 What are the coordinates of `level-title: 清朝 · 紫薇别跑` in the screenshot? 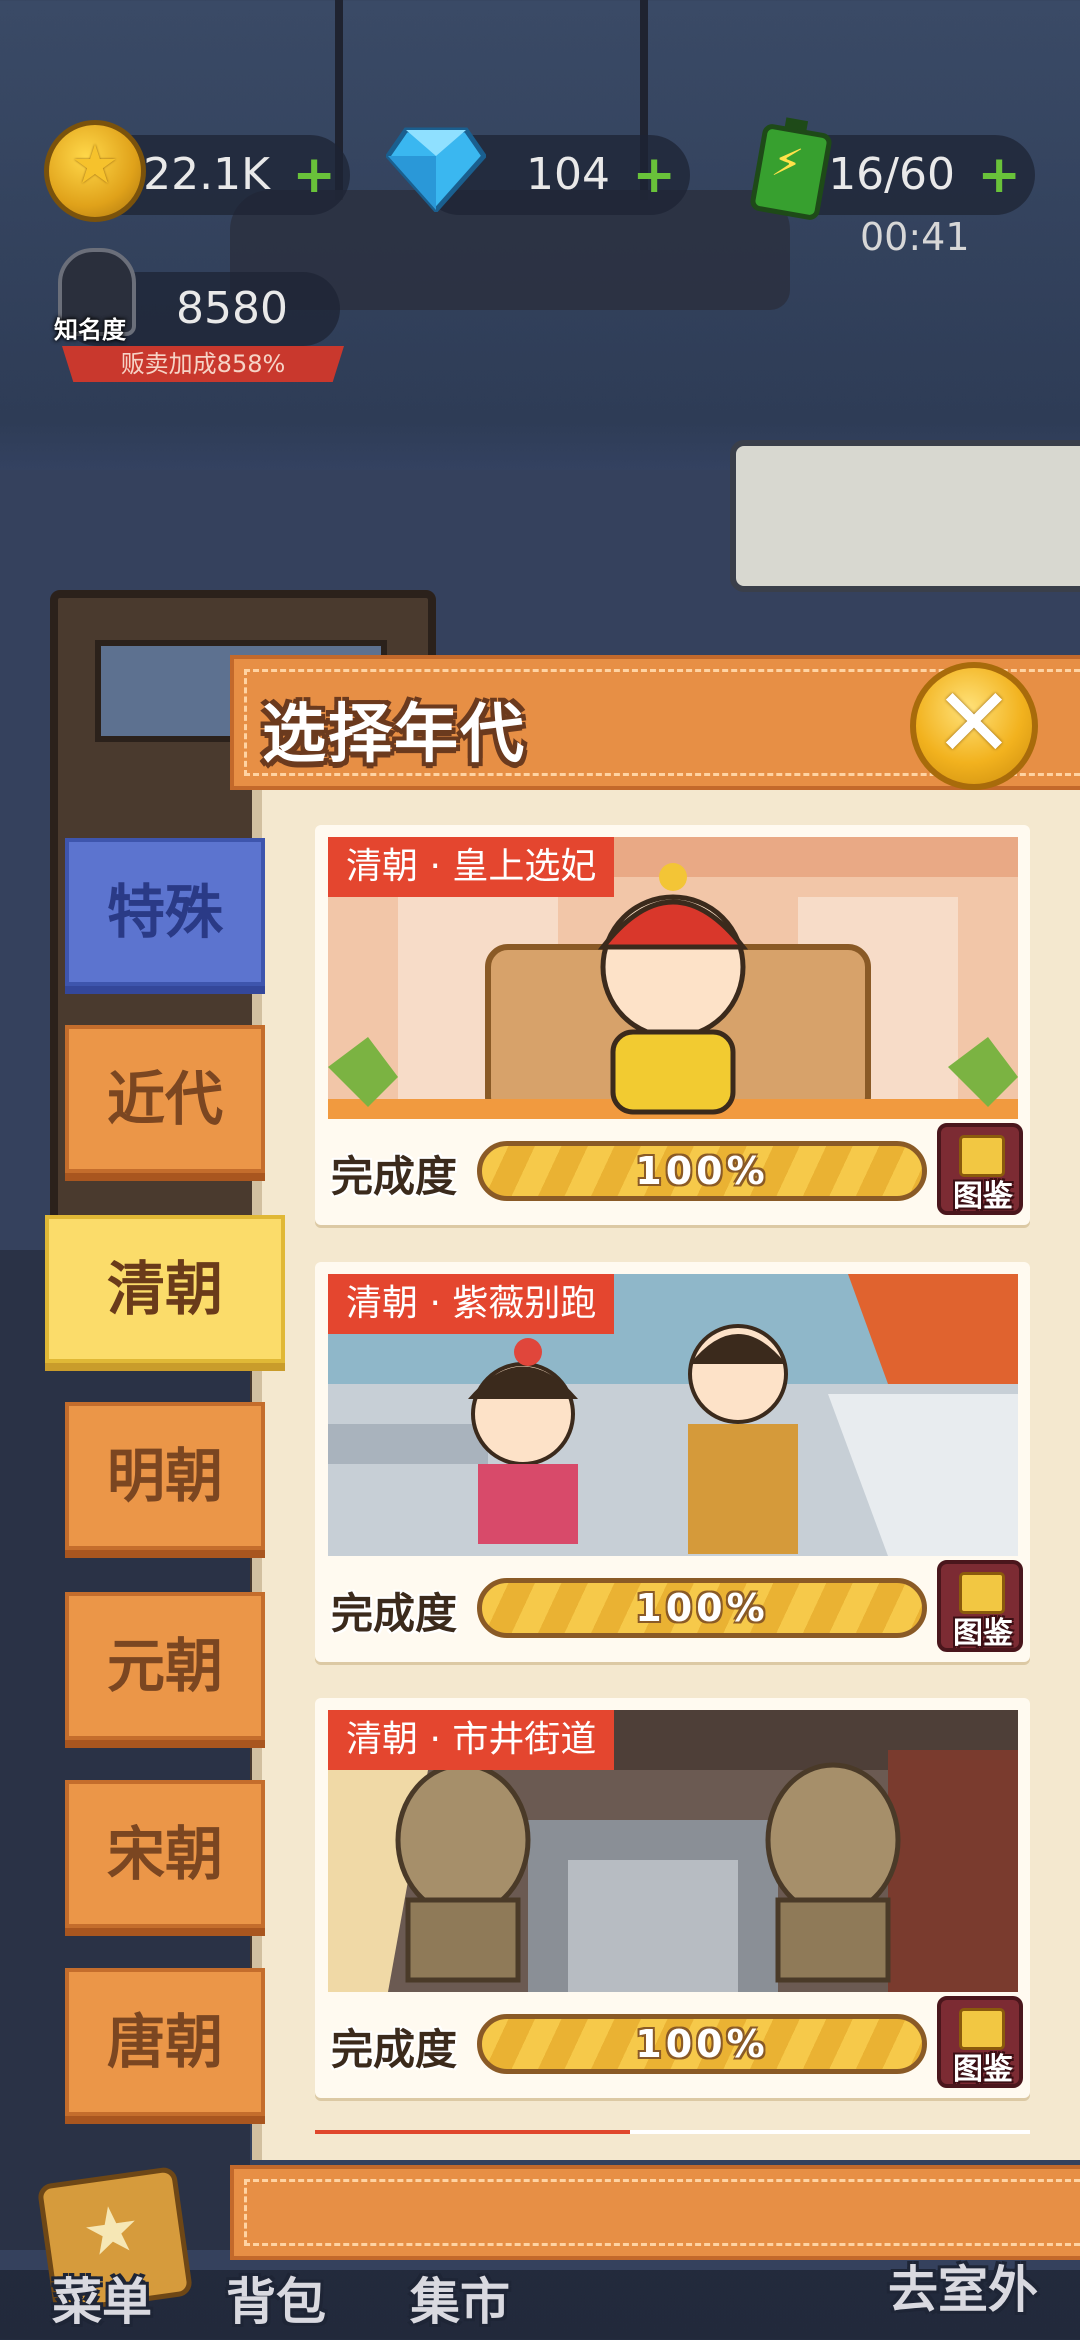 It's located at (471, 1304).